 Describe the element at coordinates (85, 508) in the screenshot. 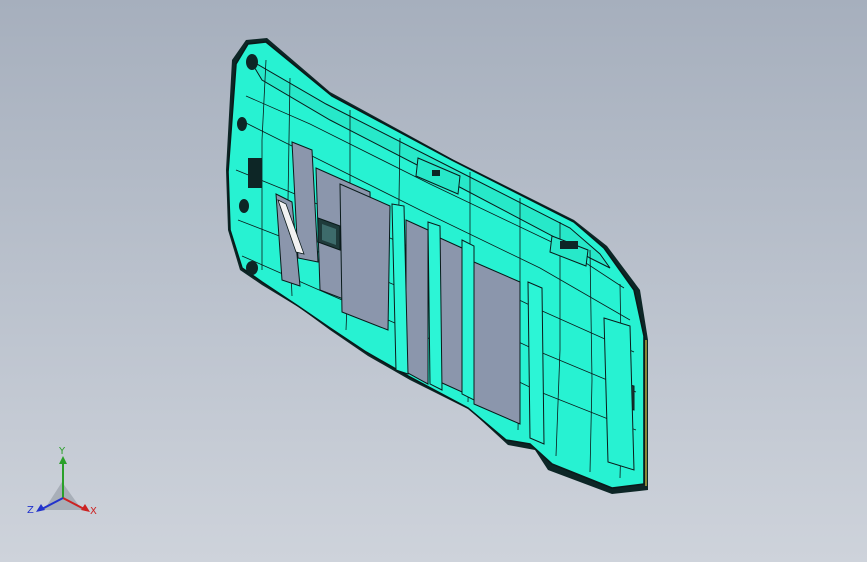

I see `x-axis-arrow` at that location.